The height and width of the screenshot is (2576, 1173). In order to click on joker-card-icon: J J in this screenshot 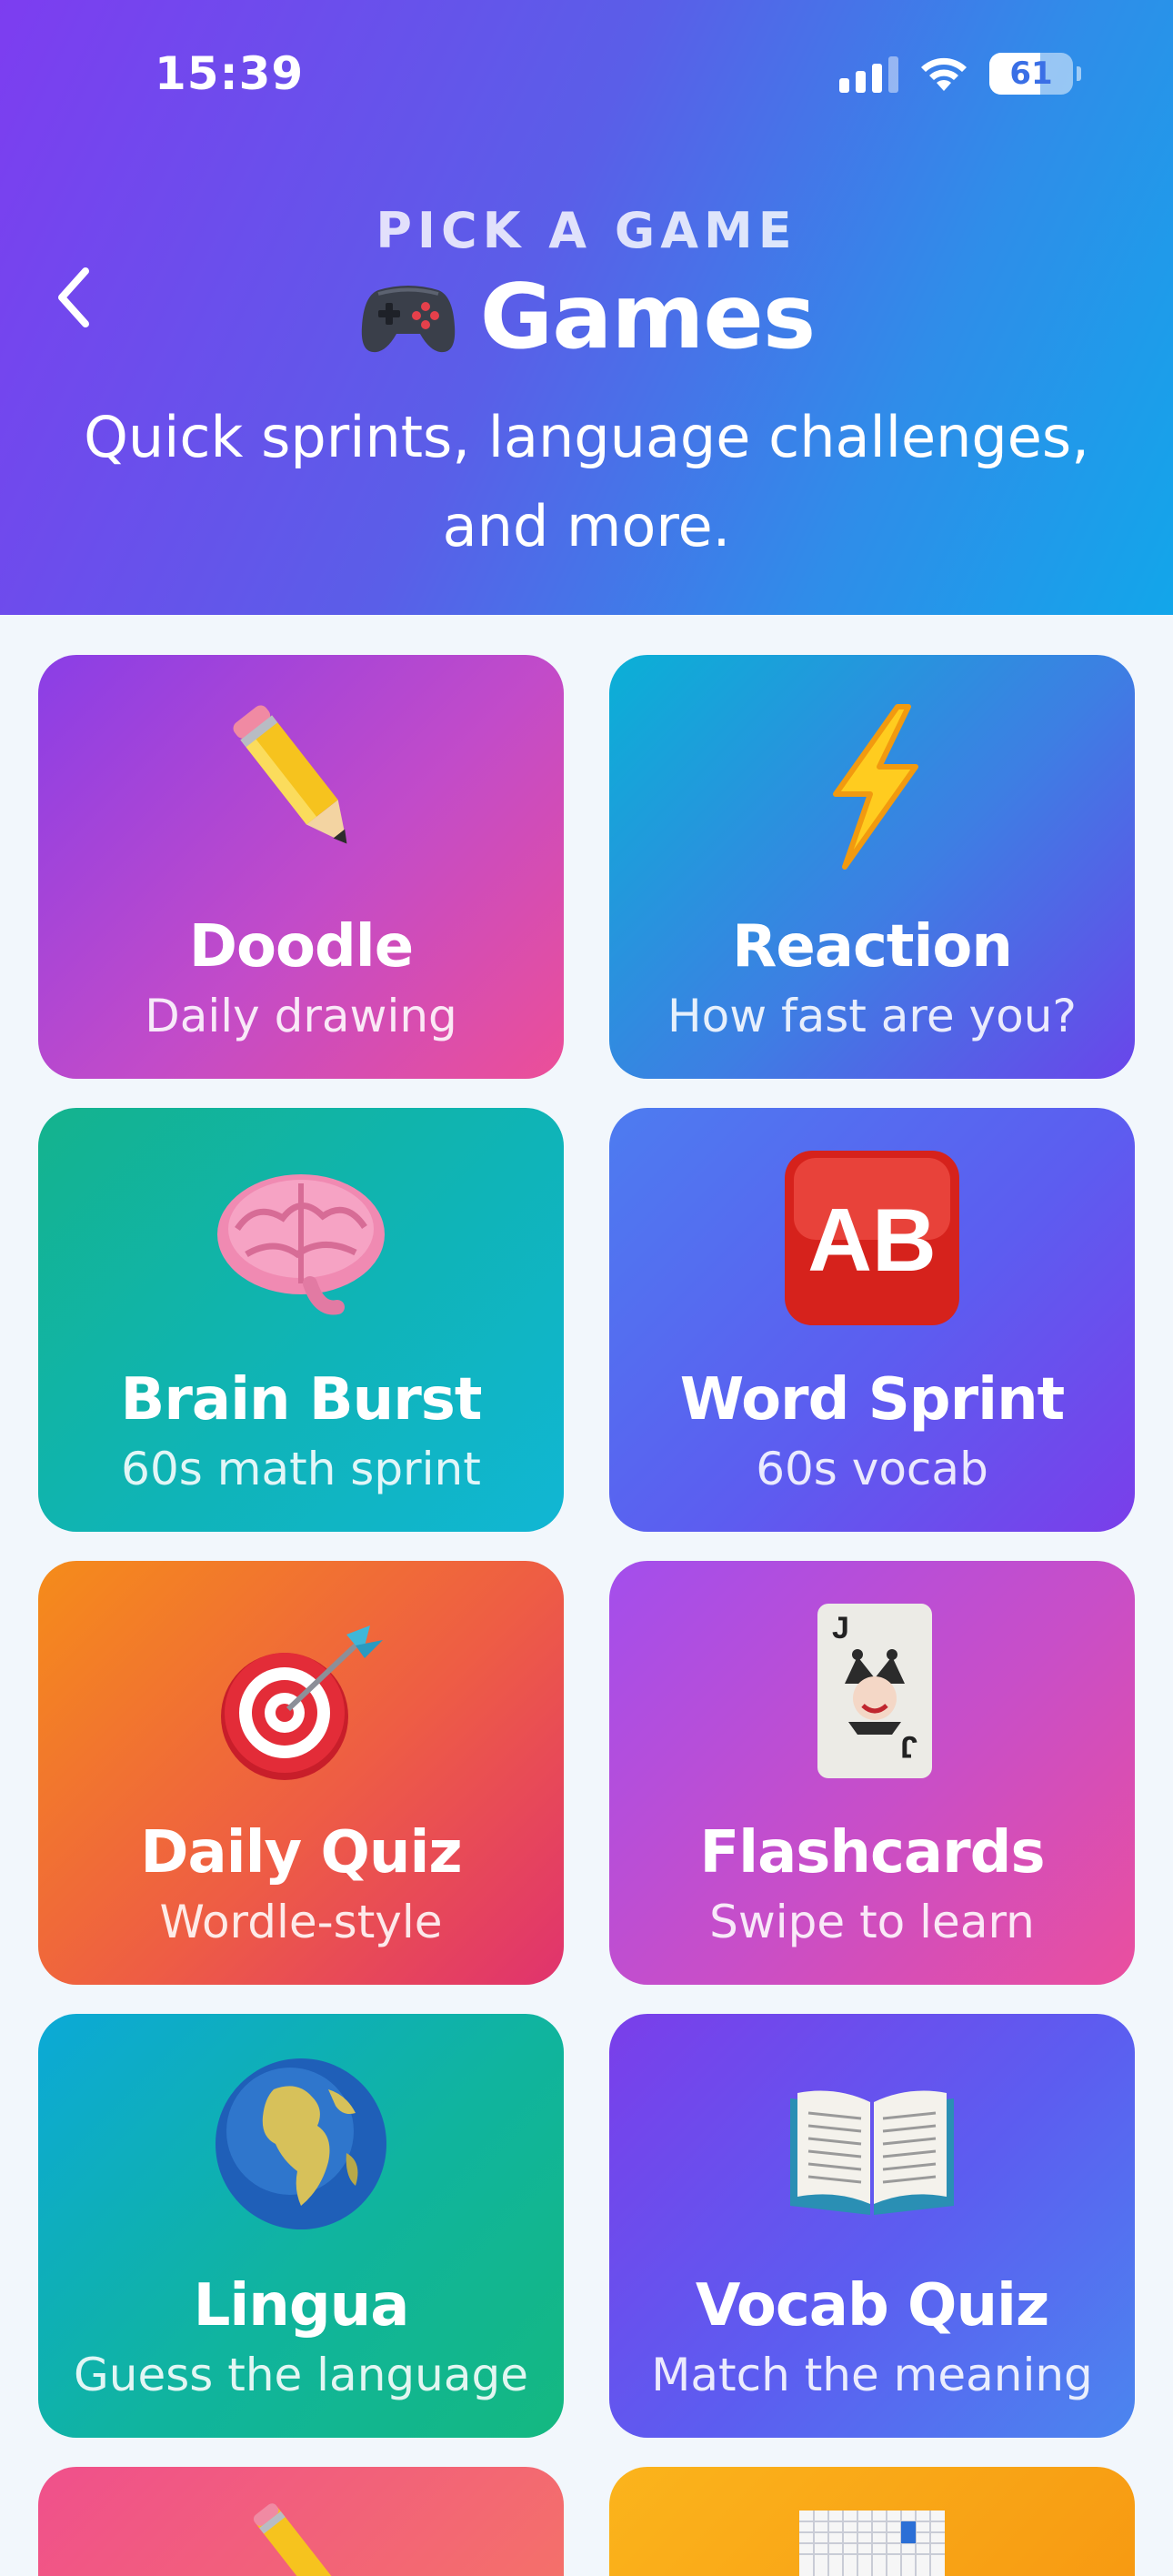, I will do `click(872, 1690)`.